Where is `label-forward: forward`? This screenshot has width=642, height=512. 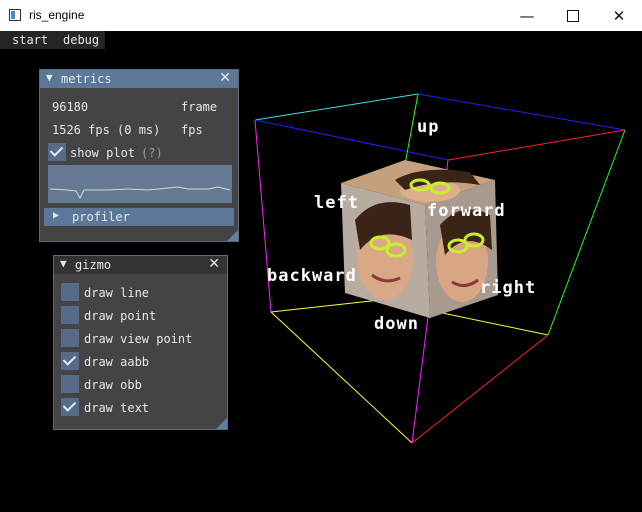 label-forward: forward is located at coordinates (466, 211).